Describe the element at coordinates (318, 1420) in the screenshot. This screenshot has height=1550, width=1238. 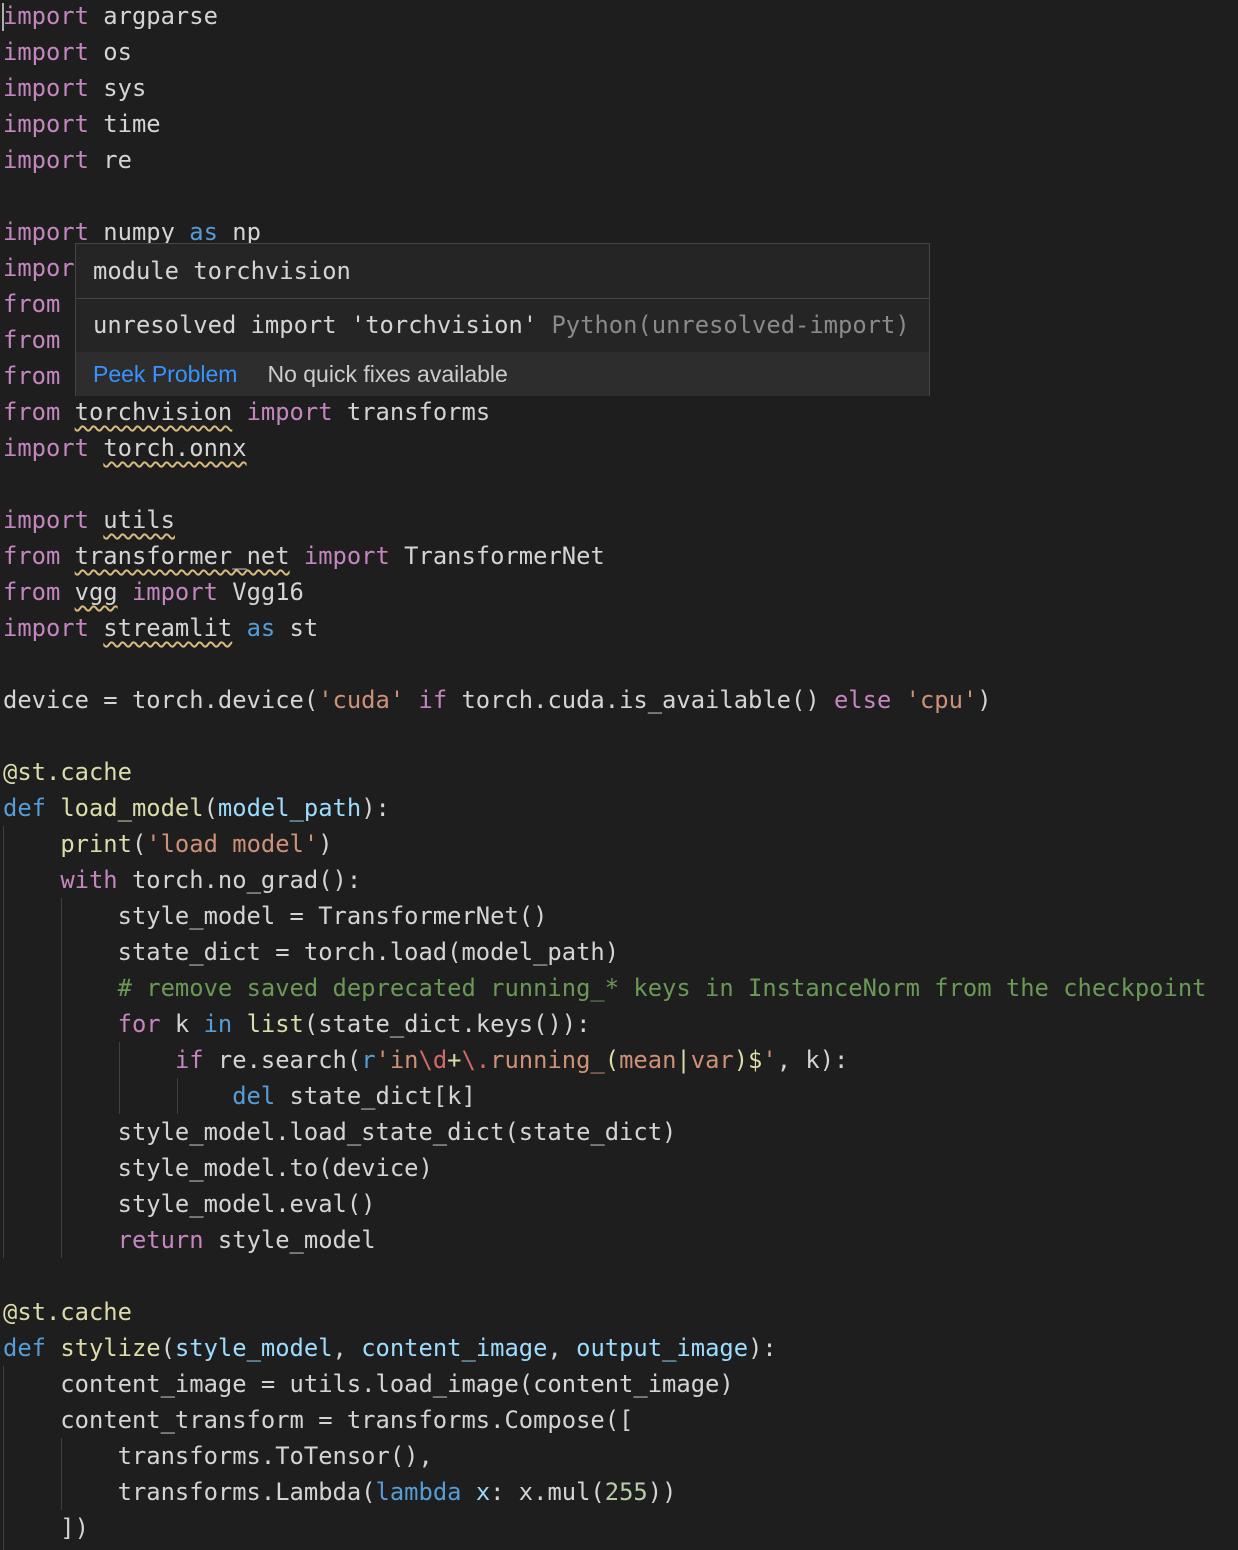
I see `code-line-content-transform: content_transform = transforms.Compose([` at that location.